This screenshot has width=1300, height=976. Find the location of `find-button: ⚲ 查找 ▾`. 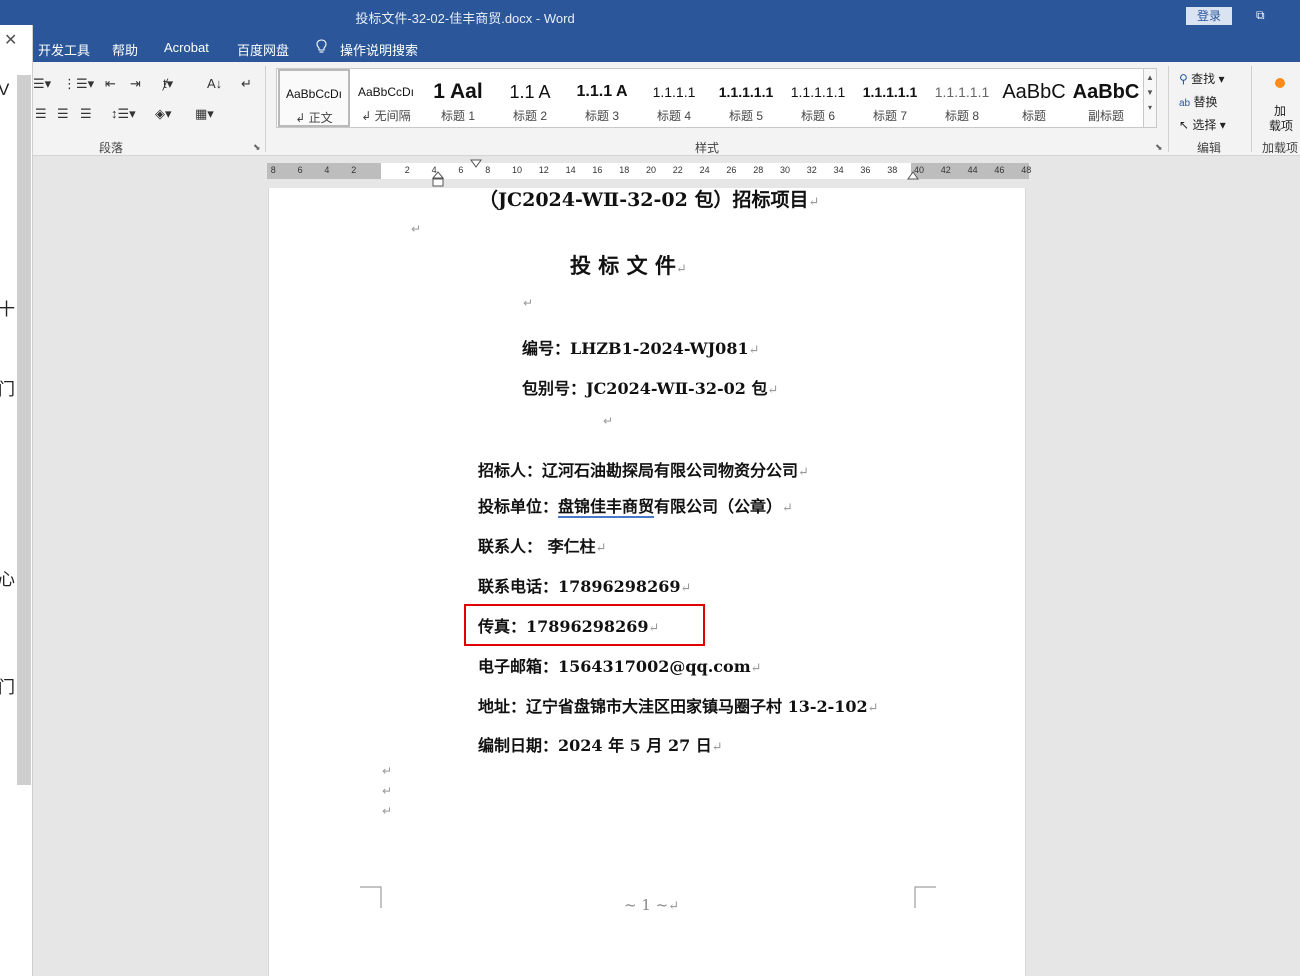

find-button: ⚲ 查找 ▾ is located at coordinates (1202, 78).